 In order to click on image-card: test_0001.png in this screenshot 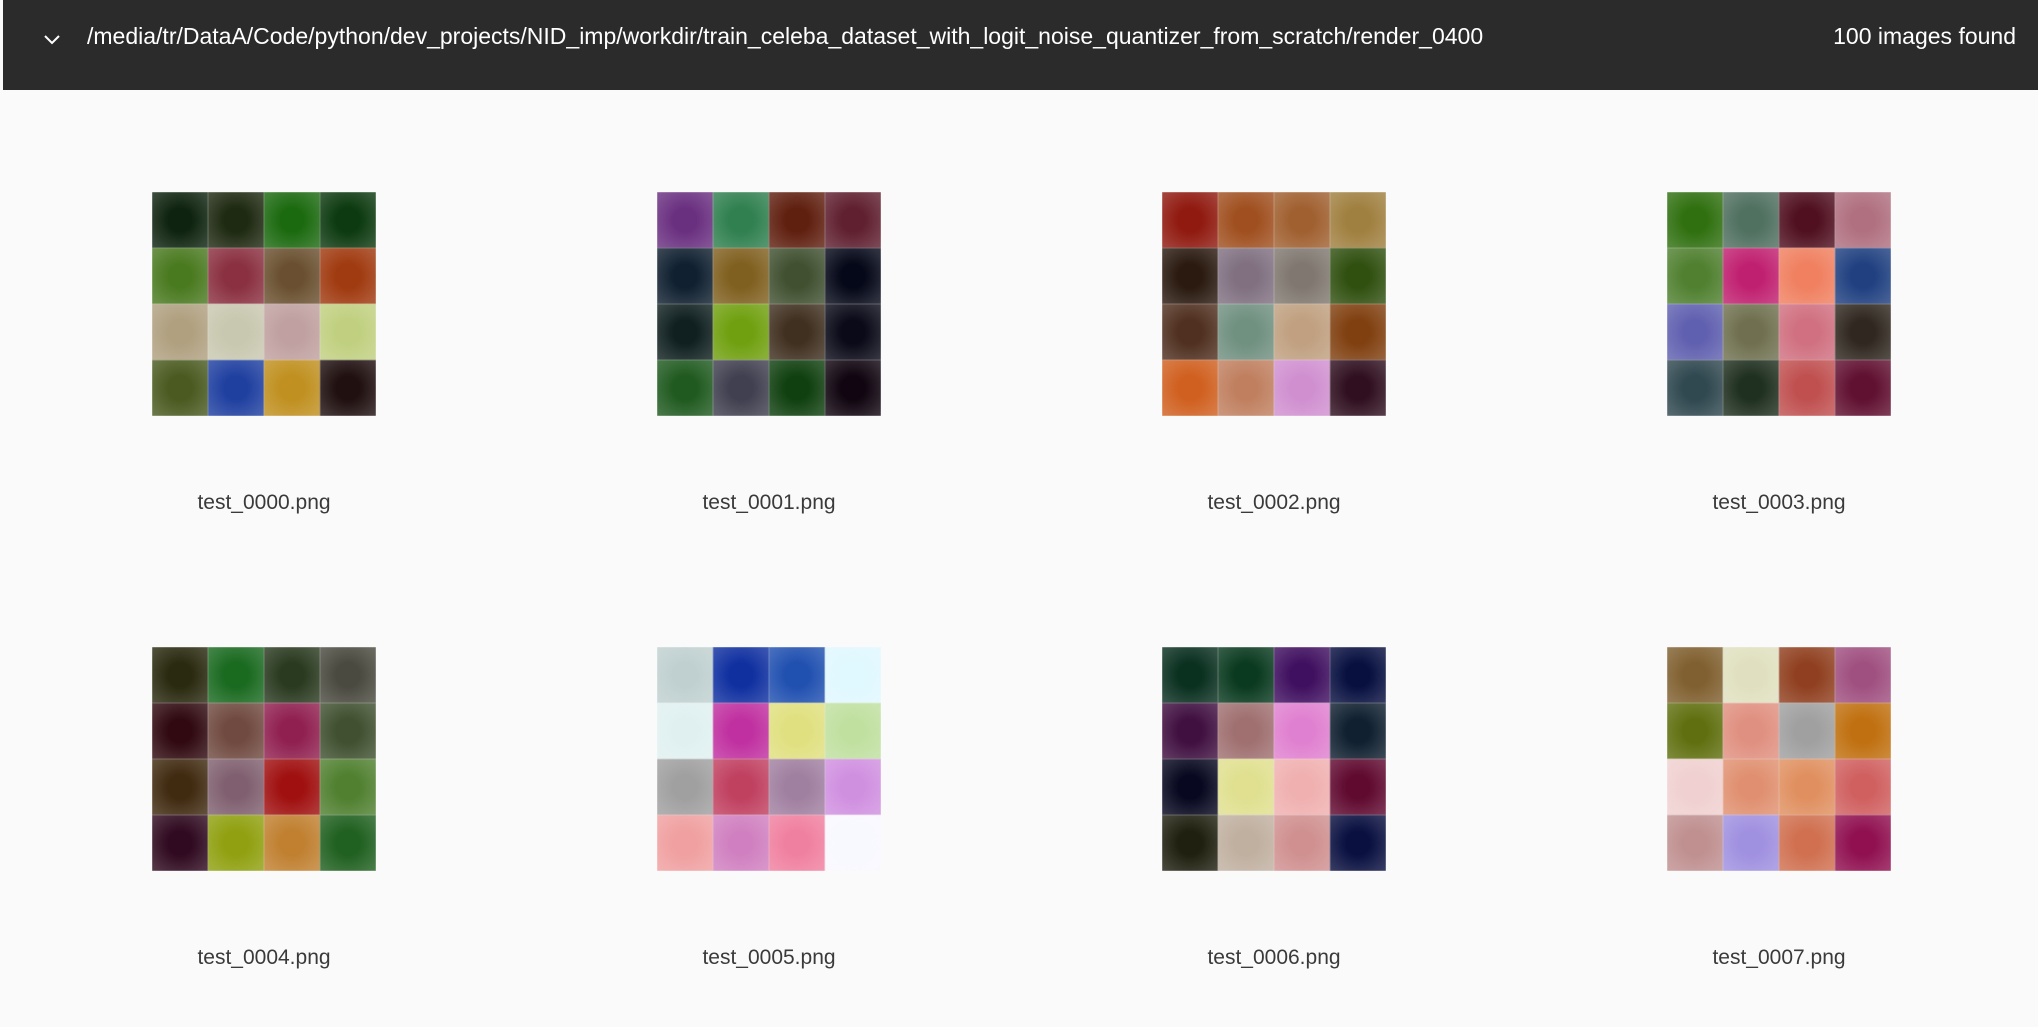, I will do `click(767, 382)`.